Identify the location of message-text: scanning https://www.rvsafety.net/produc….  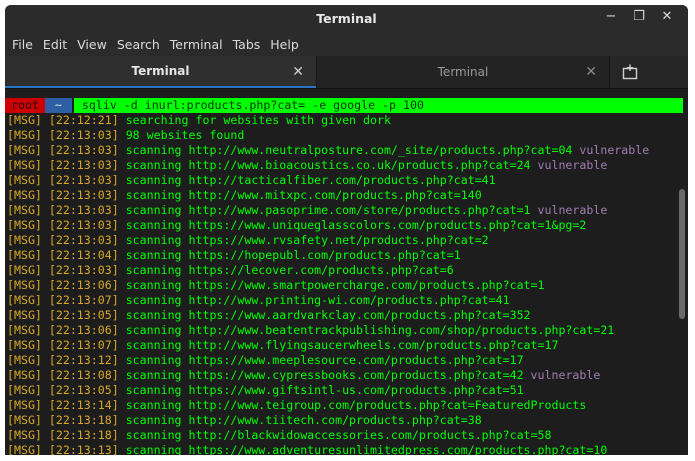
(307, 240).